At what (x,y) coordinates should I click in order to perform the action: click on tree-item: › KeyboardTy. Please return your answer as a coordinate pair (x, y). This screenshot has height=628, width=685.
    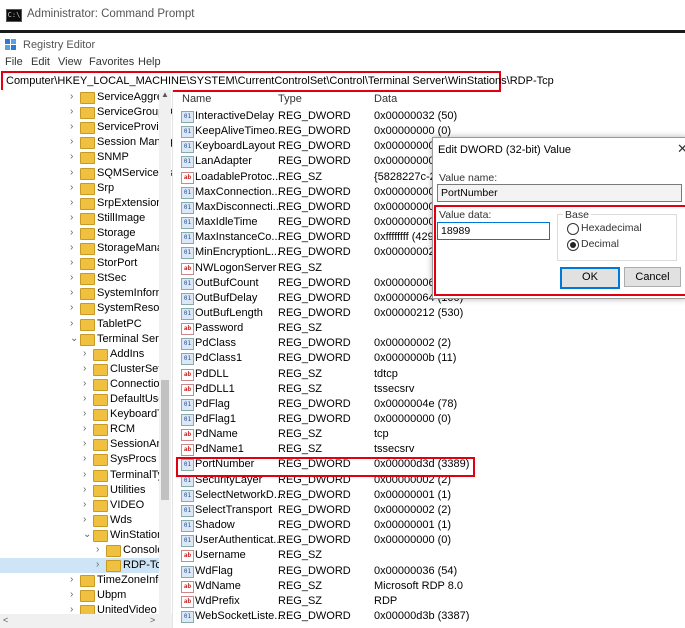
    Looking at the image, I should click on (84, 414).